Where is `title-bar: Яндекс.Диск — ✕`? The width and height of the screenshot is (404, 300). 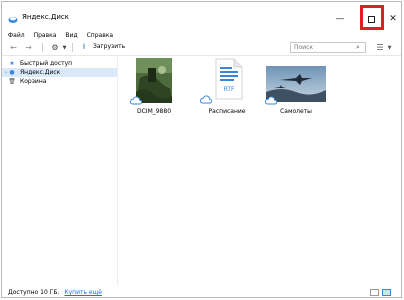 title-bar: Яндекс.Диск — ✕ is located at coordinates (201, 16).